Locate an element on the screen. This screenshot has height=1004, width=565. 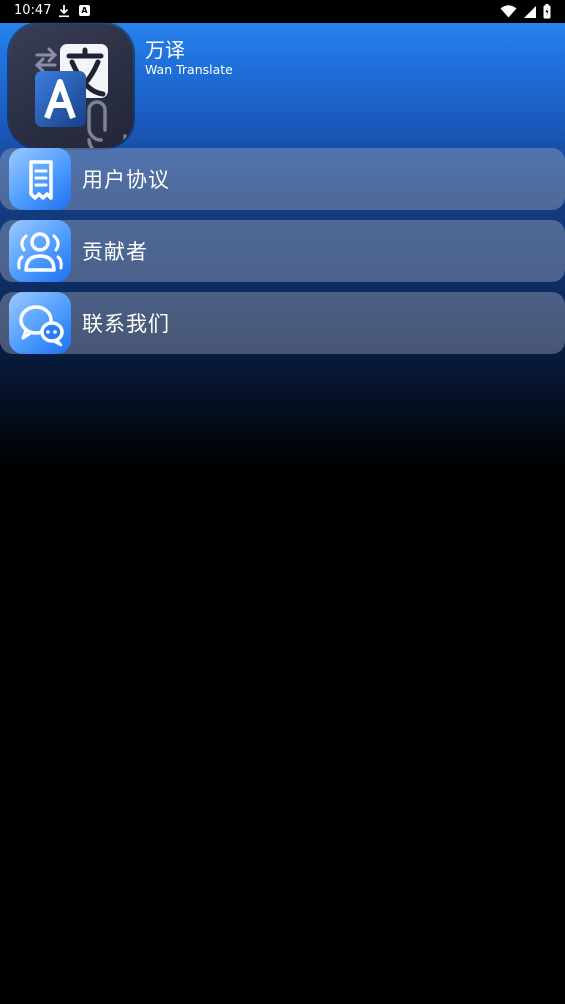
status-time: 10:47 is located at coordinates (33, 10).